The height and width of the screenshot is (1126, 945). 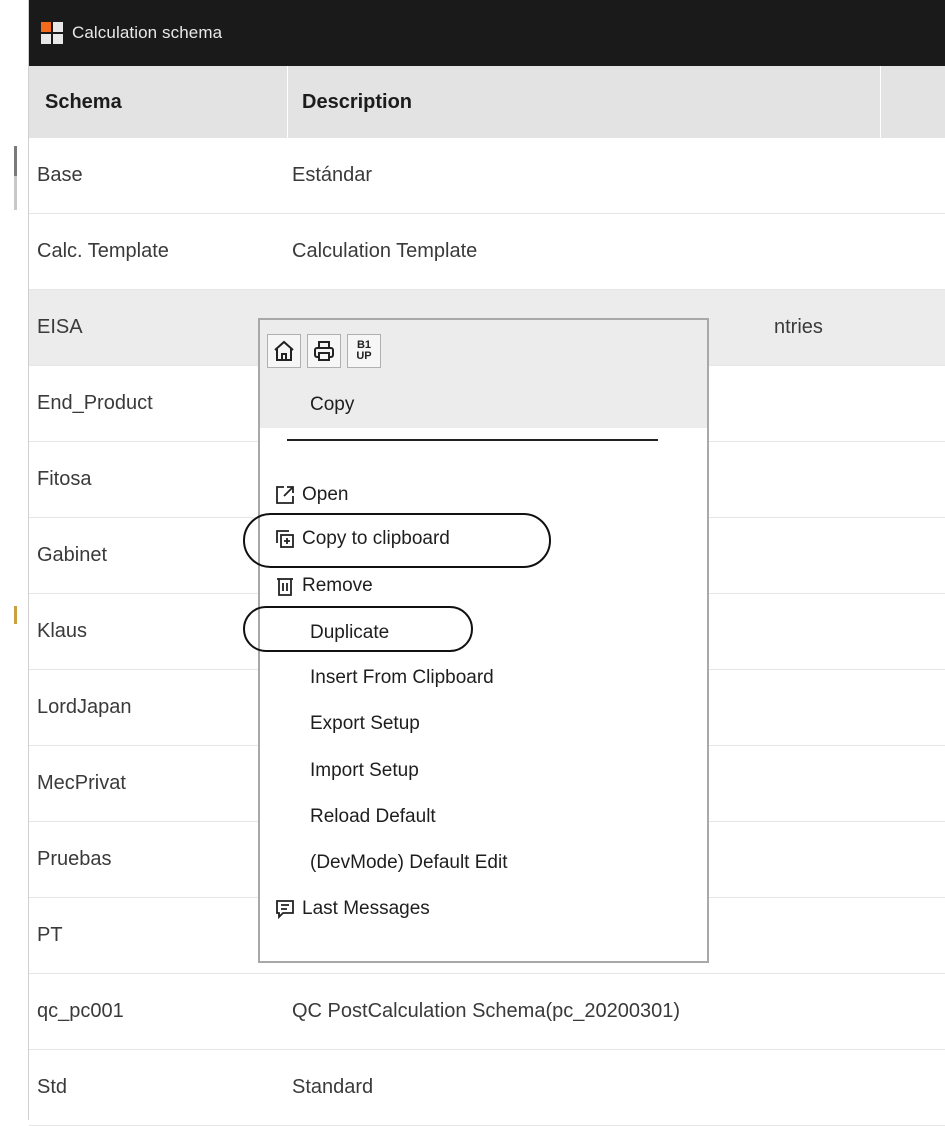 I want to click on menu-item-label: Export Setup, so click(x=365, y=723).